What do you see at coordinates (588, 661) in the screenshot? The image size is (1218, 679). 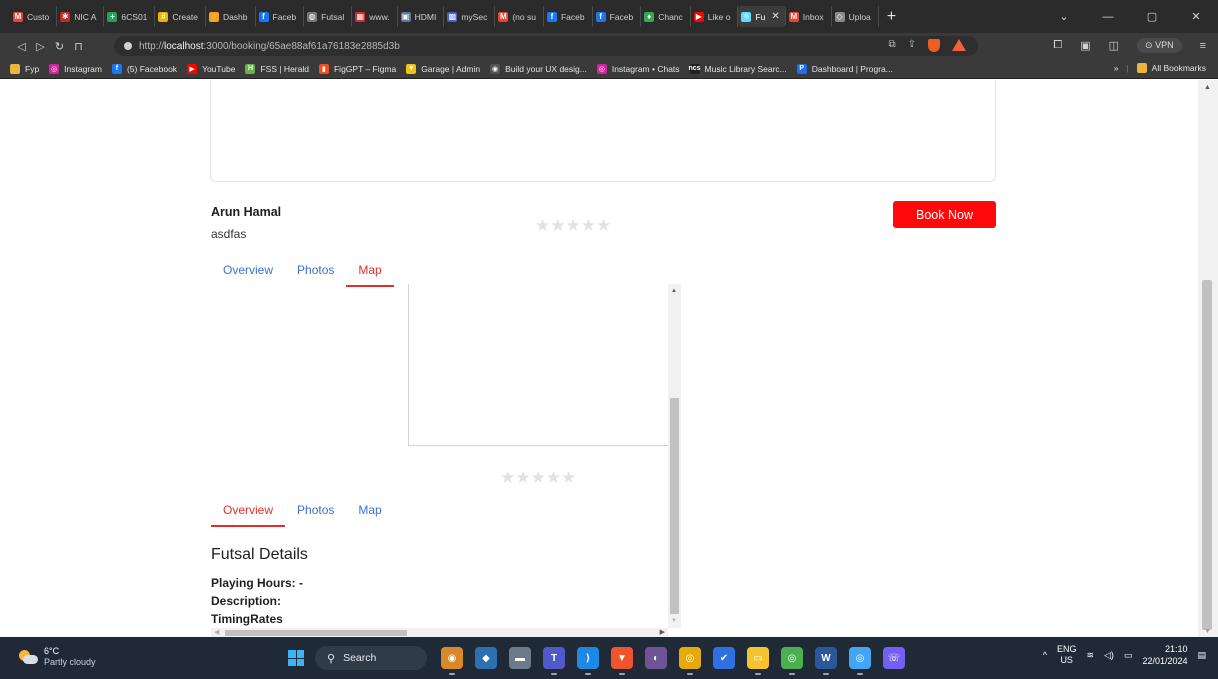 I see `vscode-icon: ⟩` at bounding box center [588, 661].